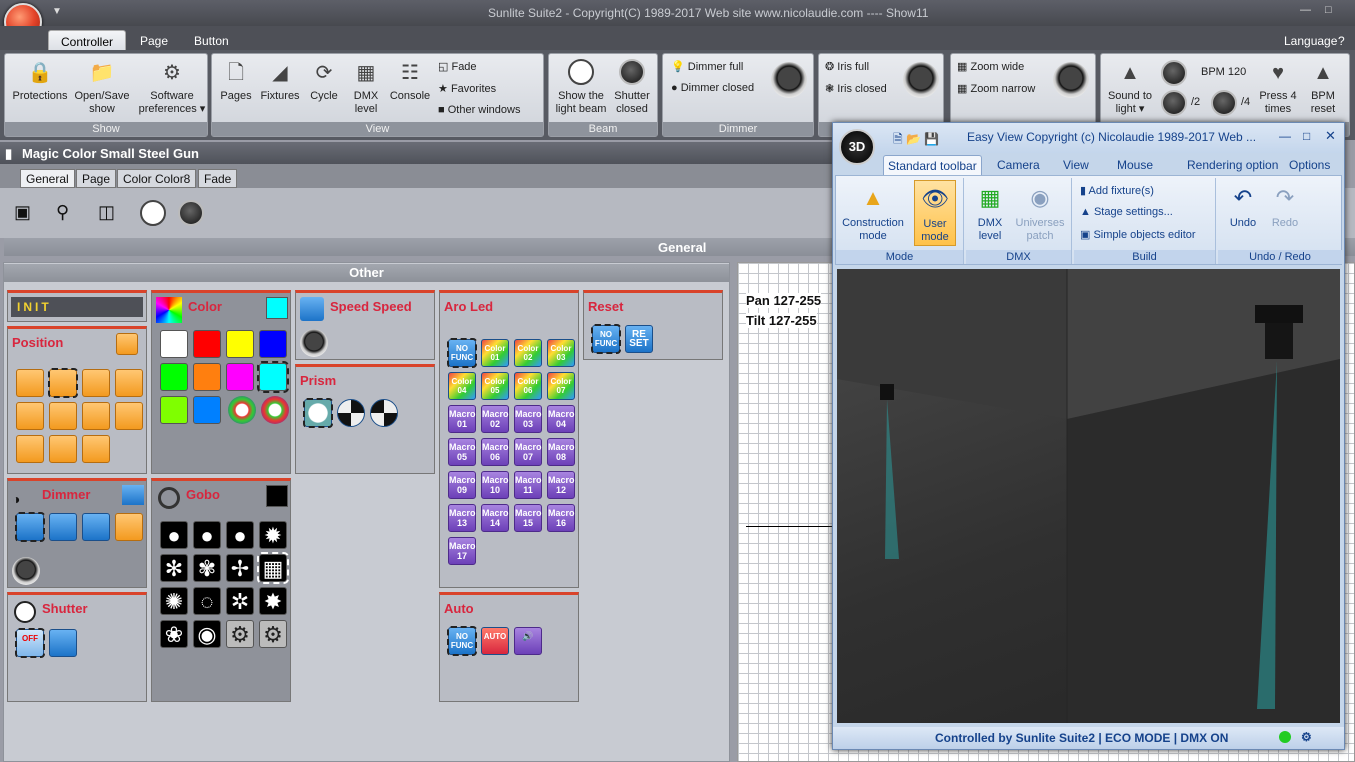  I want to click on light-off-button, so click(191, 213).